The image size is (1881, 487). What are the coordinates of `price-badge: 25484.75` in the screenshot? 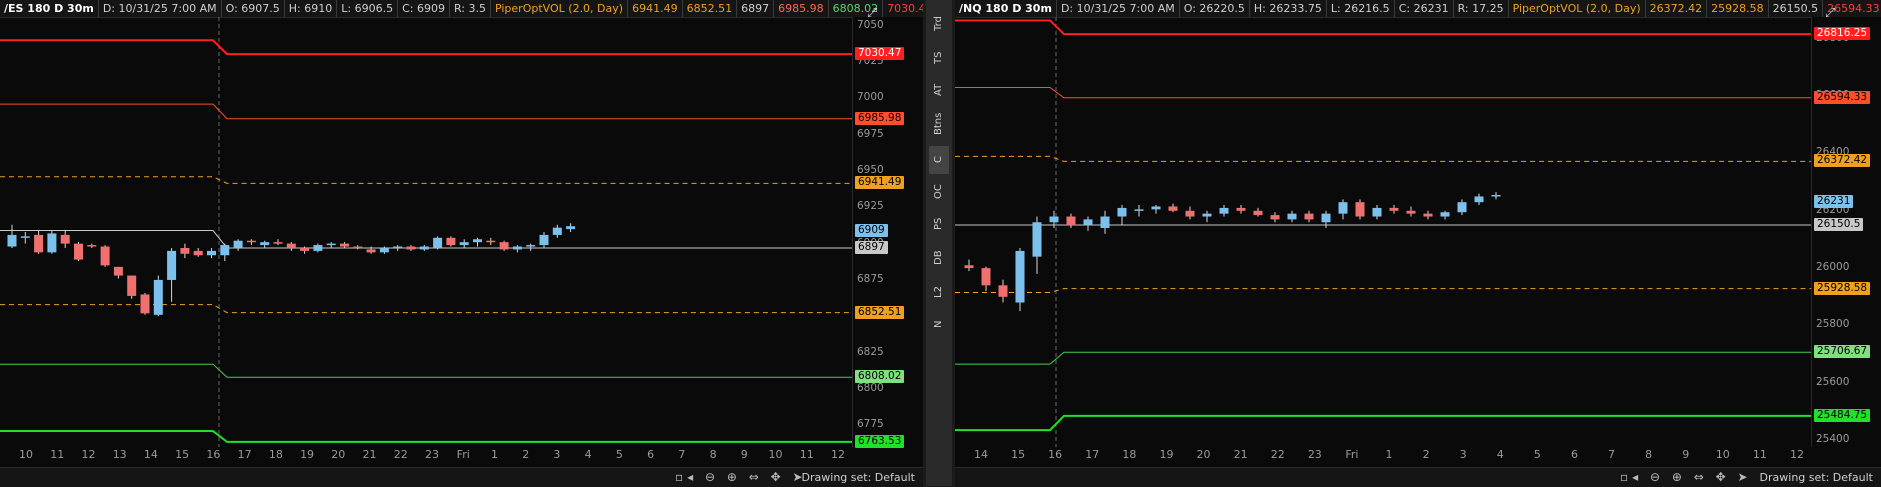 It's located at (1842, 415).